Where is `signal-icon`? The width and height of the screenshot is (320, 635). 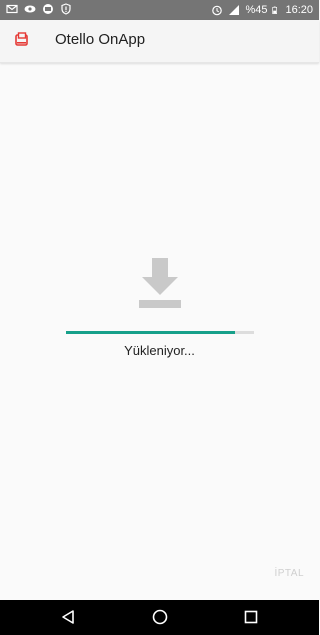
signal-icon is located at coordinates (234, 10).